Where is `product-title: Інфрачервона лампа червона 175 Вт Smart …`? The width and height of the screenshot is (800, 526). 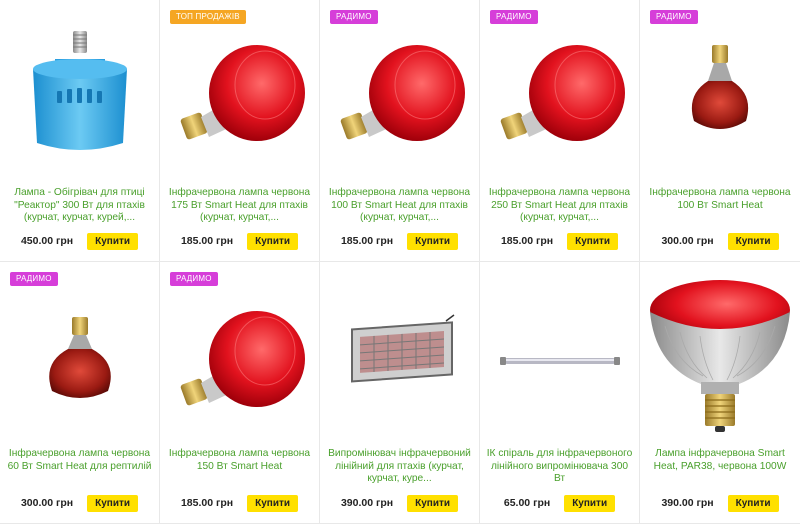
product-title: Інфрачервона лампа червона 175 Вт Smart … is located at coordinates (239, 206).